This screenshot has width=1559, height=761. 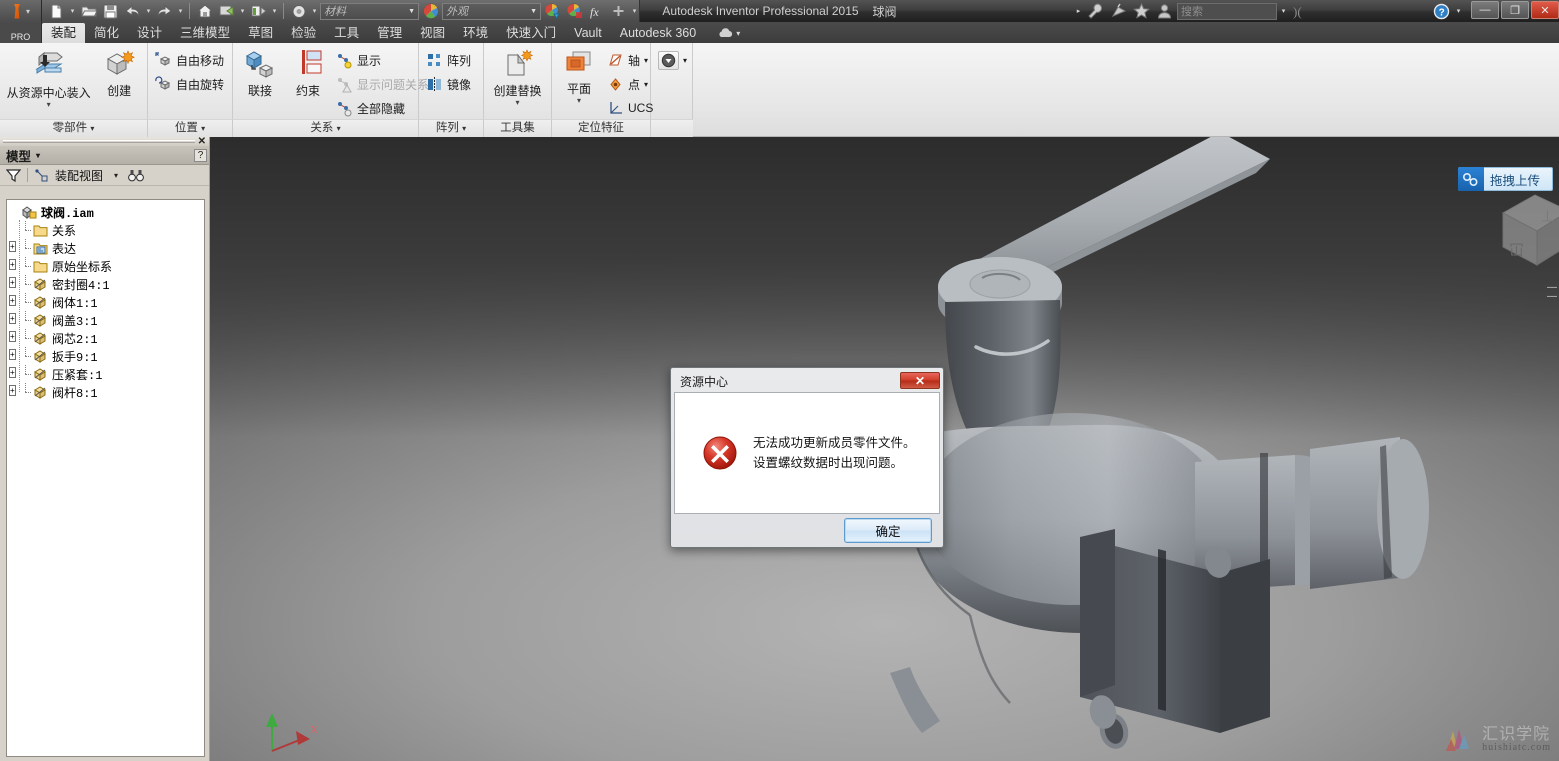 What do you see at coordinates (596, 11) in the screenshot?
I see `parameters-fx-icon: fx` at bounding box center [596, 11].